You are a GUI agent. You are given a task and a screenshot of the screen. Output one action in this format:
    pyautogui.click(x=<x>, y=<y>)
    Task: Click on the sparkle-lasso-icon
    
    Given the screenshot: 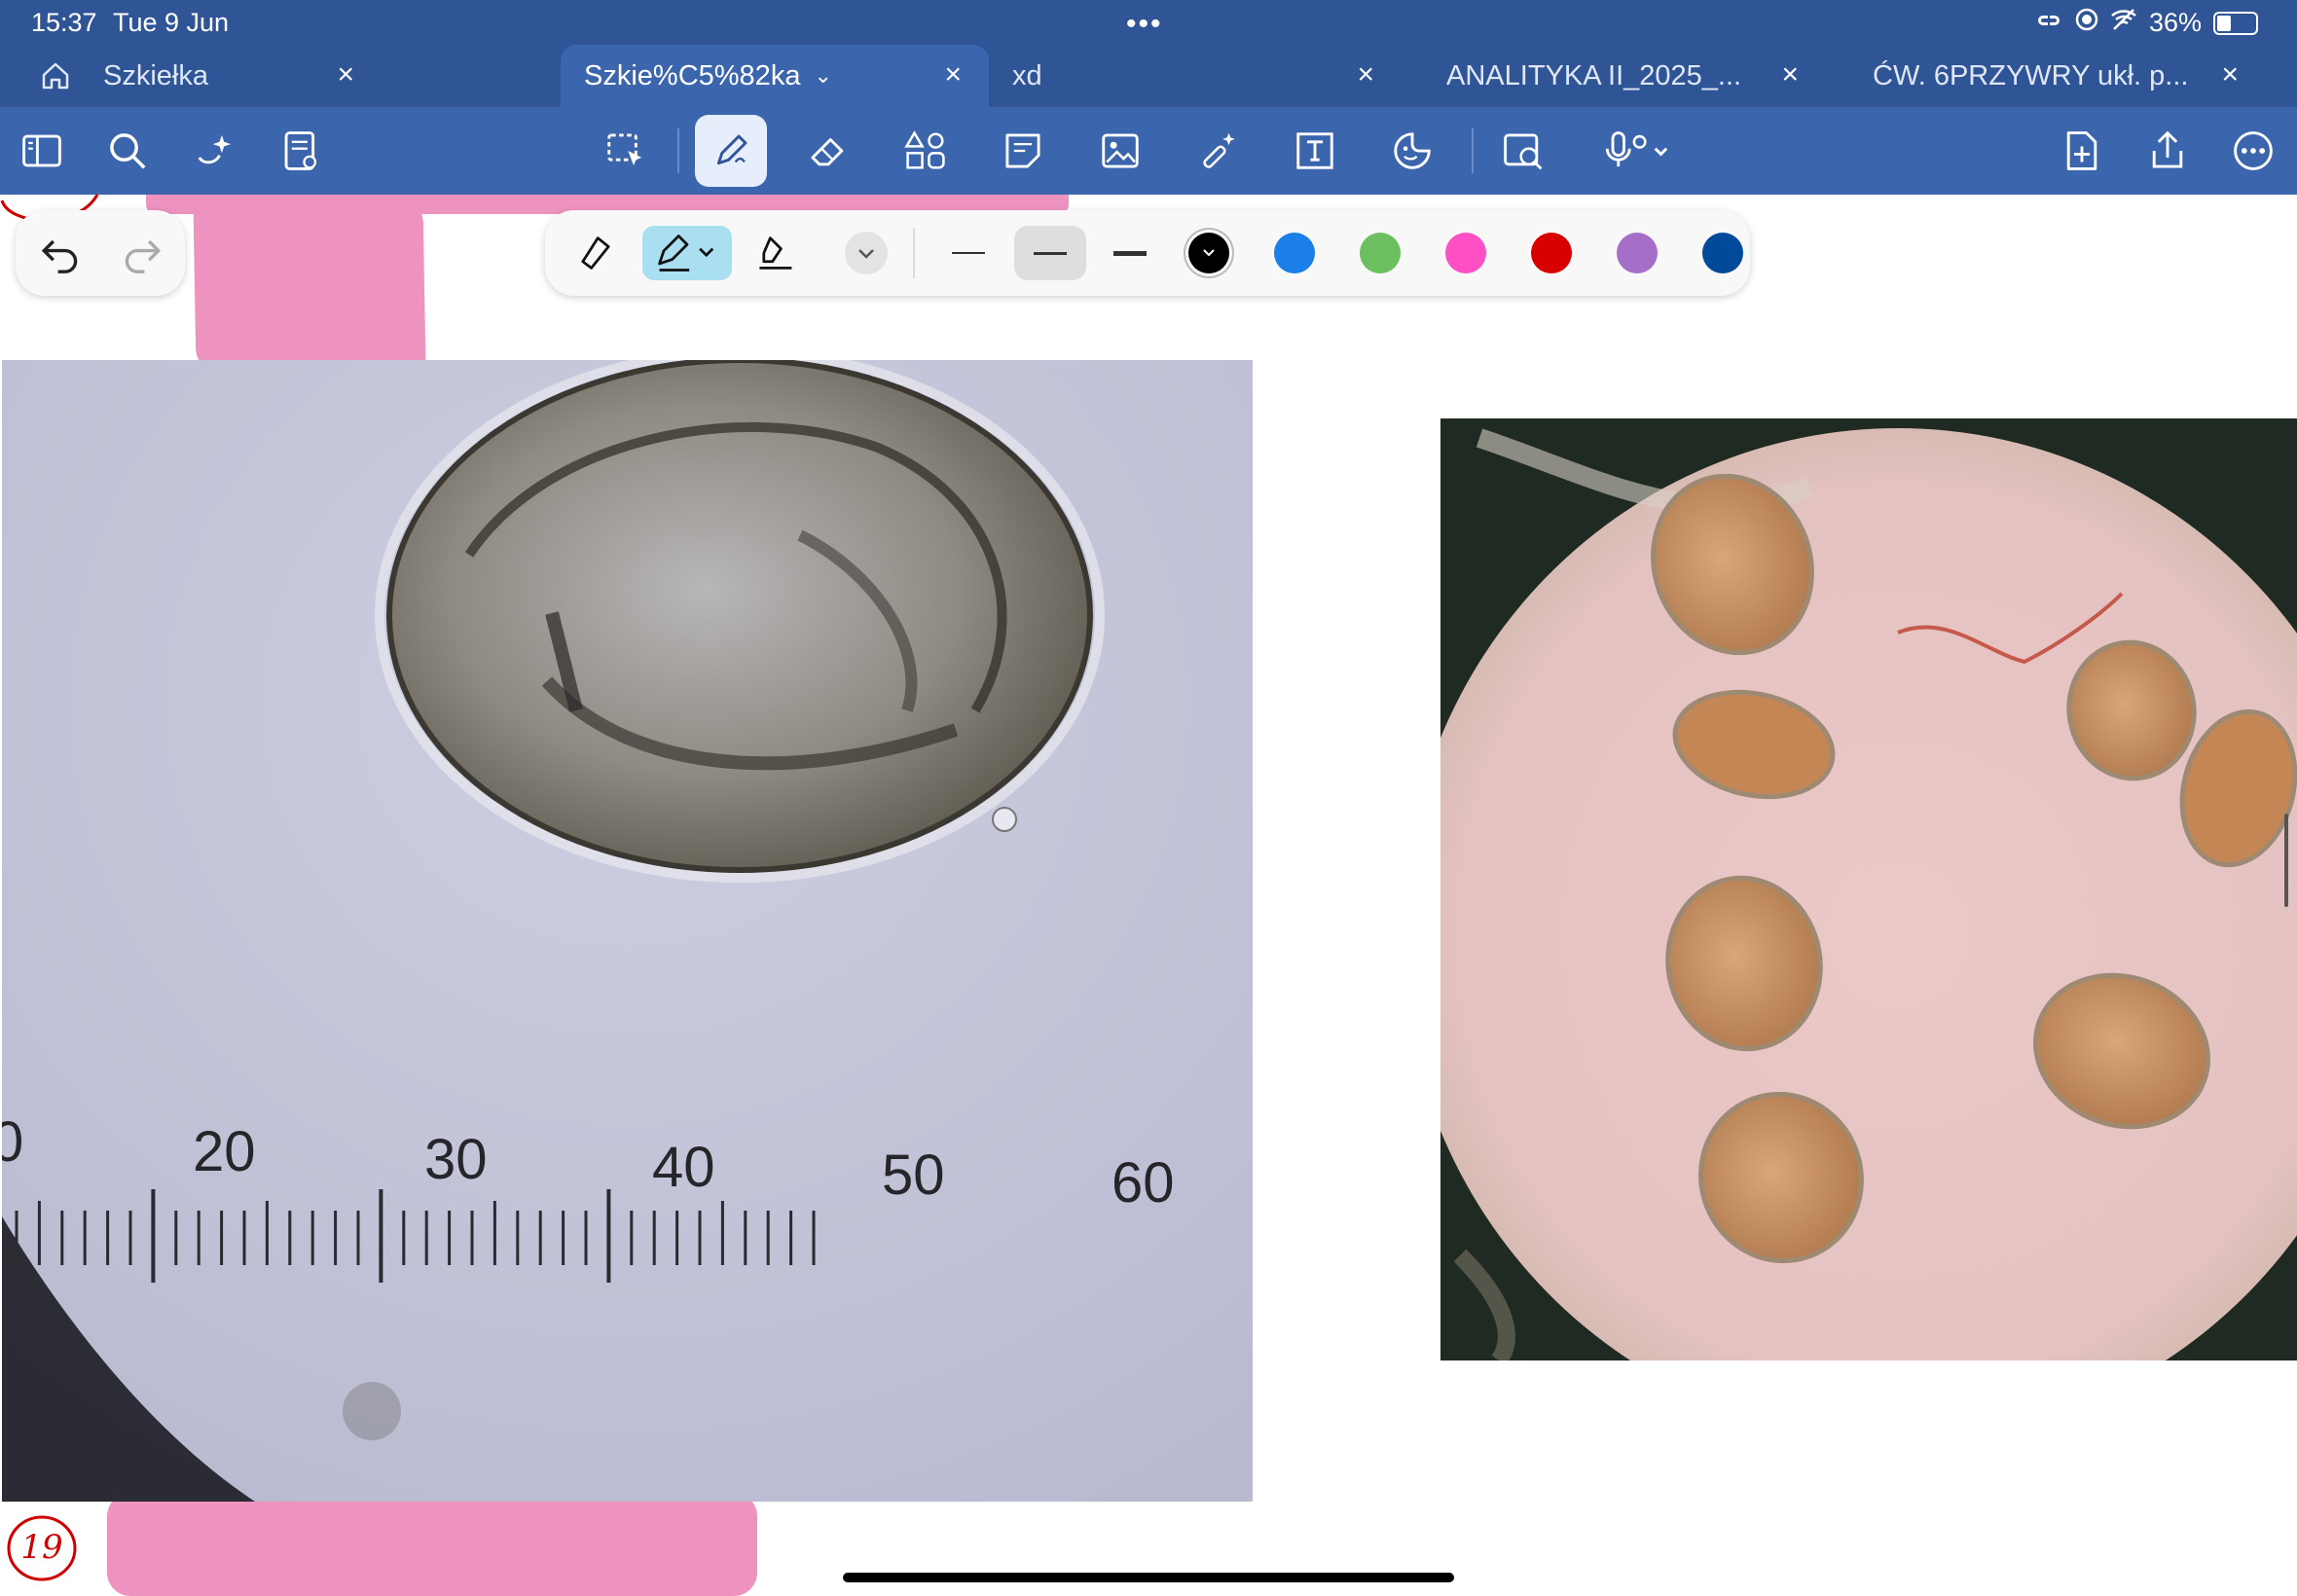 What is the action you would take?
    pyautogui.click(x=215, y=151)
    